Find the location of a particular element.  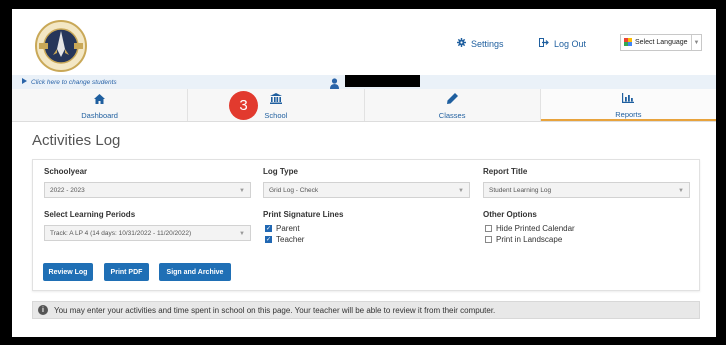

tab-school: School is located at coordinates (276, 105).